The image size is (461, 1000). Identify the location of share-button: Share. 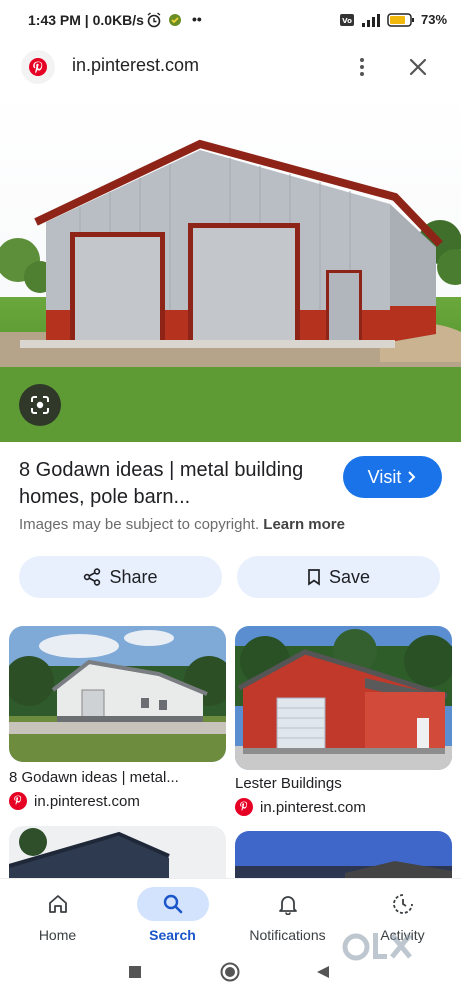
(120, 577).